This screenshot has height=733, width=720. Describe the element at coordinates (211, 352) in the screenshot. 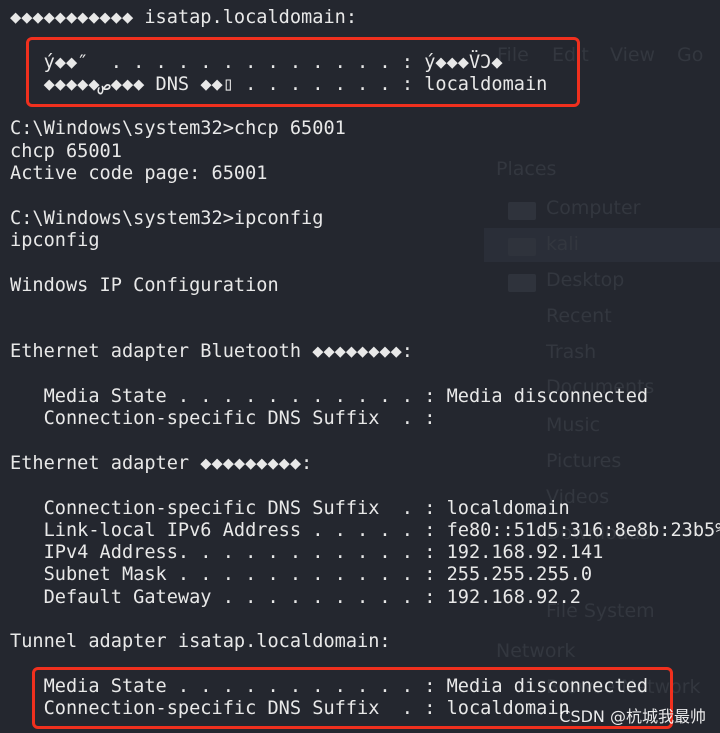

I see `terminal-line: Ethernet adapter Bluetooth ◆◆◆◆◆◆◆◆:` at that location.